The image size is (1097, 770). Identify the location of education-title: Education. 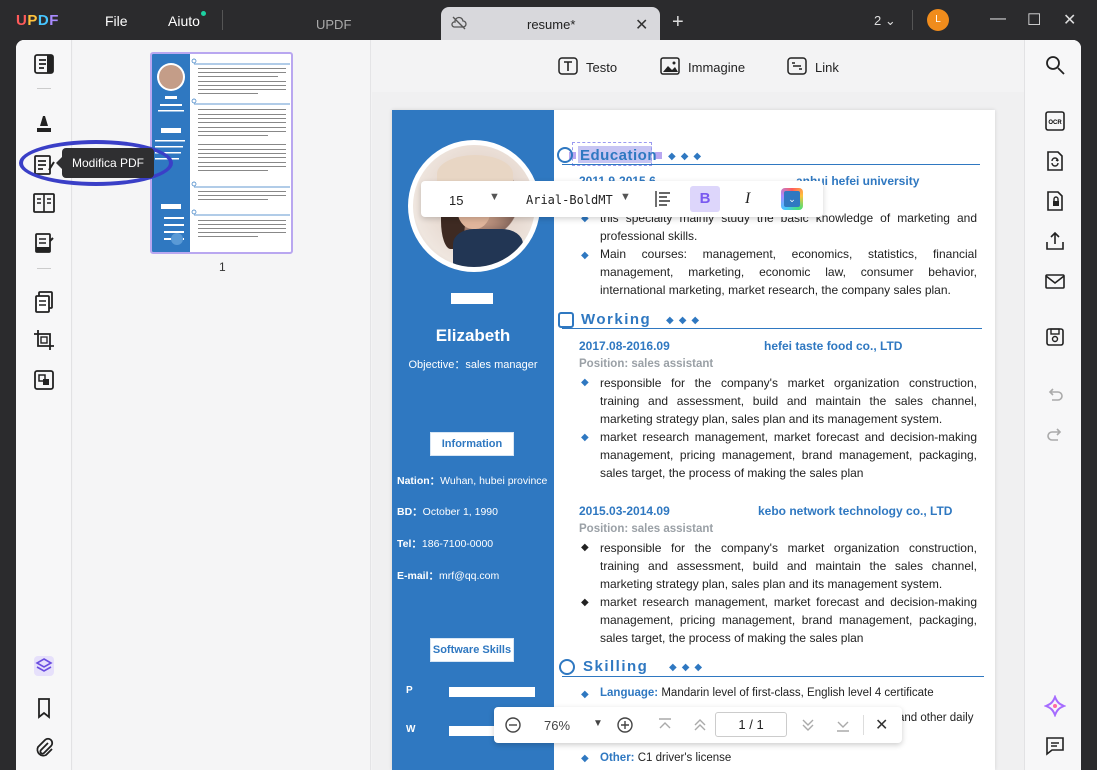
(618, 155).